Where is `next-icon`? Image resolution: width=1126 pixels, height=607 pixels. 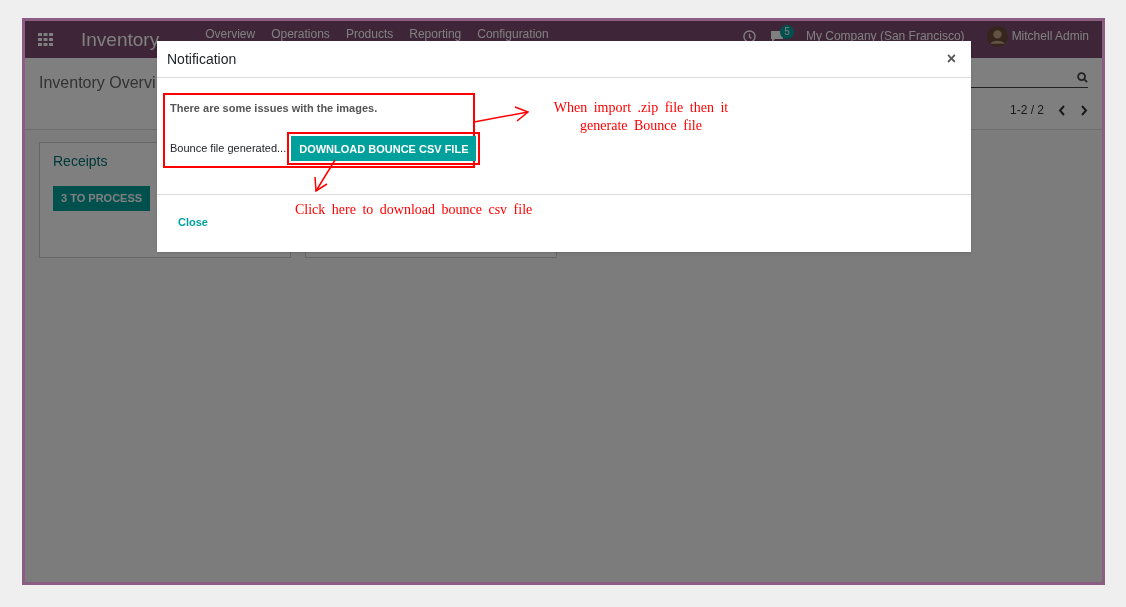 next-icon is located at coordinates (1084, 110).